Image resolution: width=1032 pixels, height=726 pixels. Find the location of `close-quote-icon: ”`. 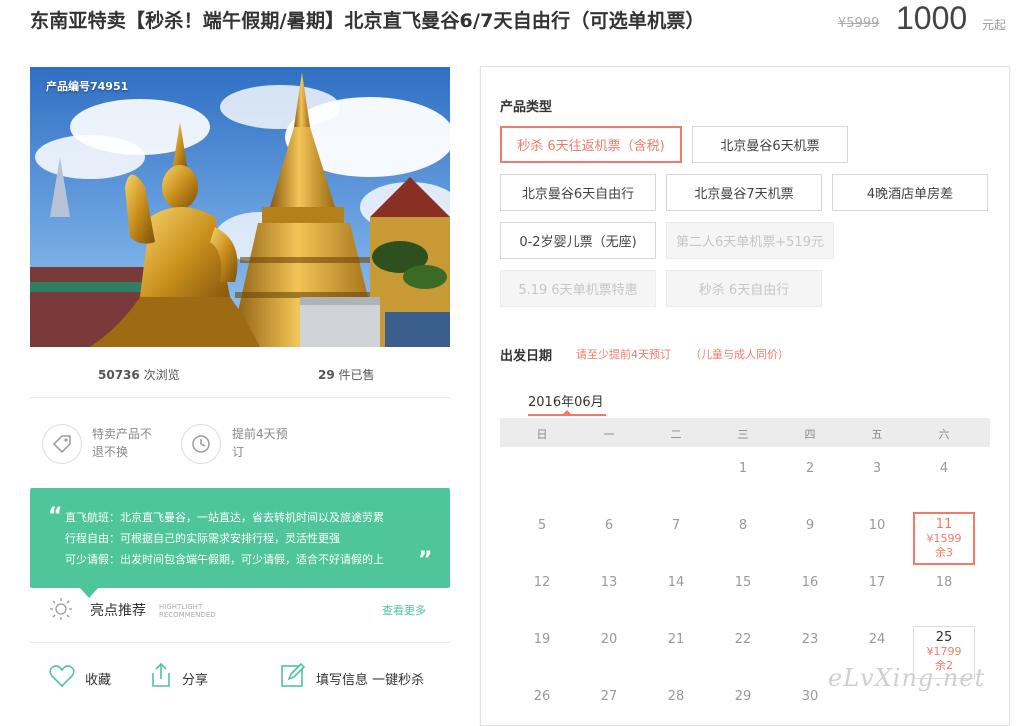

close-quote-icon: ” is located at coordinates (425, 560).